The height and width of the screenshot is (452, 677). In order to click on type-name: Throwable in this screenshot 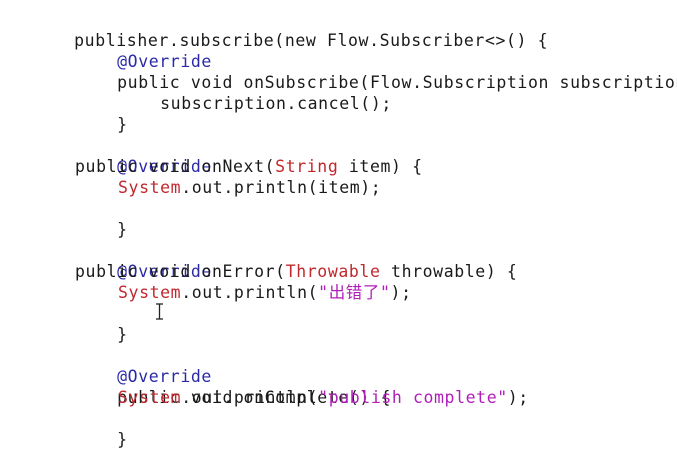, I will do `click(333, 271)`.